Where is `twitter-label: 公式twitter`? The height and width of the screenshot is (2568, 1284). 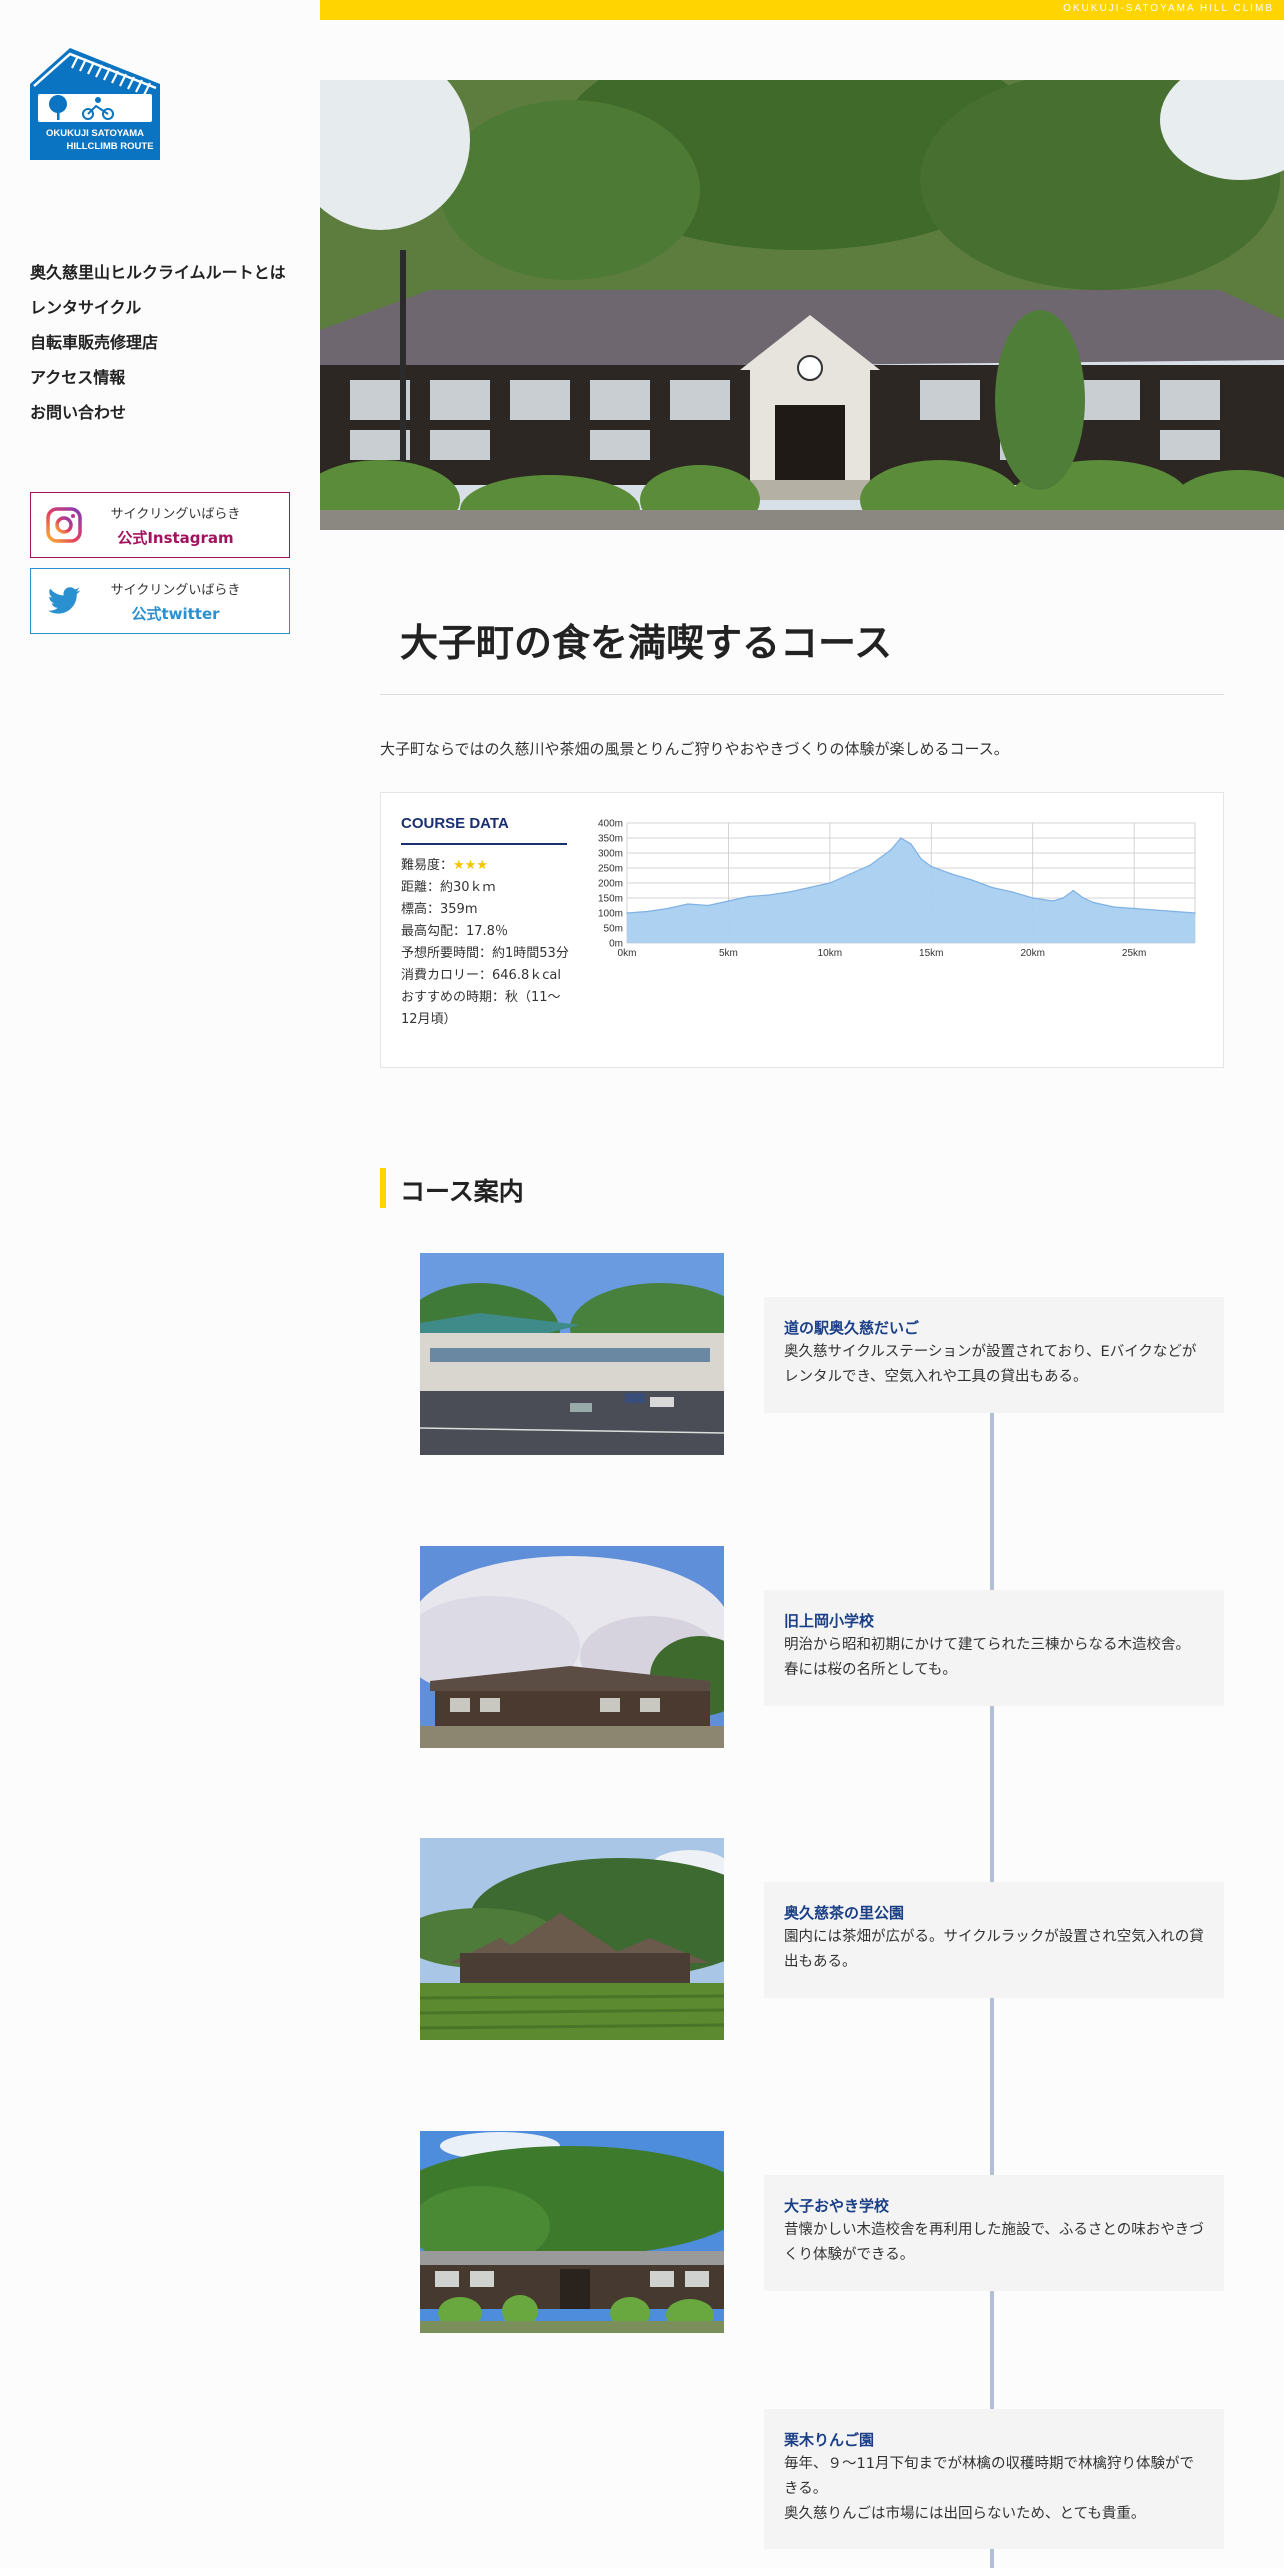
twitter-label: 公式twitter is located at coordinates (175, 613).